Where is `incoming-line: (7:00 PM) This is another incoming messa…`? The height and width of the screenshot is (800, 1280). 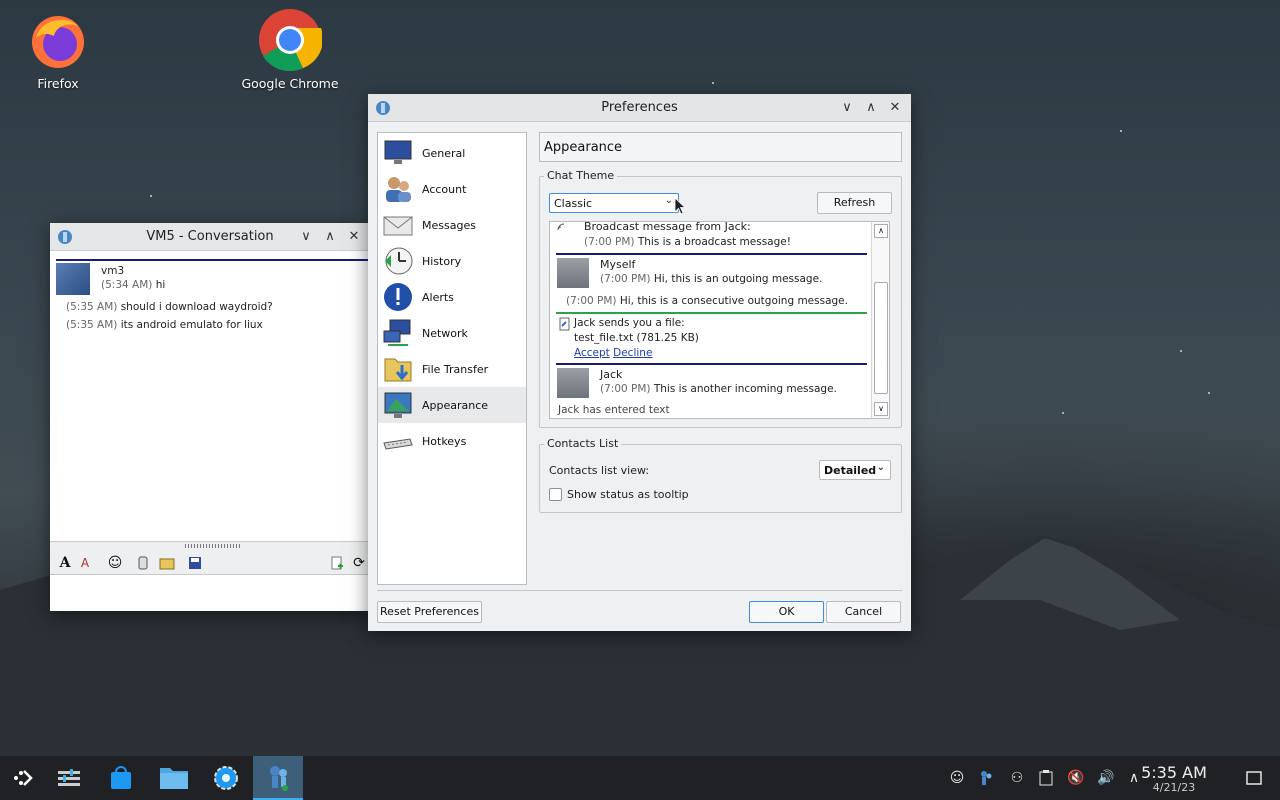
incoming-line: (7:00 PM) This is another incoming messa… is located at coordinates (718, 389).